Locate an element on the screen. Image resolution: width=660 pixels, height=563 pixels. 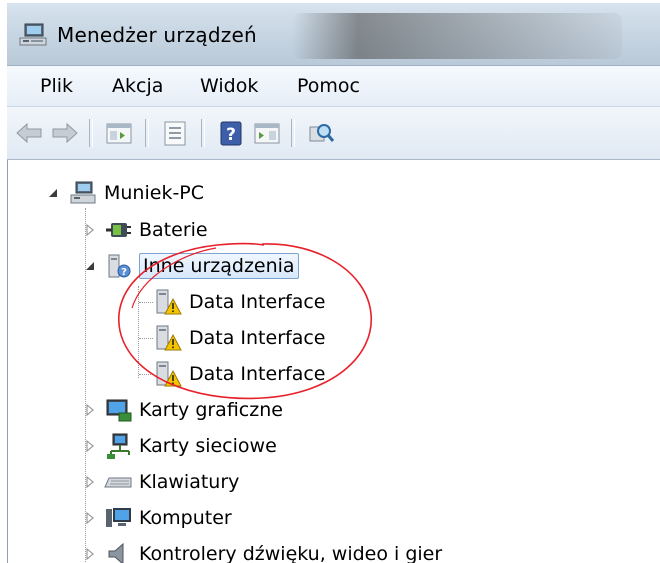
back-arrow-icon is located at coordinates (29, 133).